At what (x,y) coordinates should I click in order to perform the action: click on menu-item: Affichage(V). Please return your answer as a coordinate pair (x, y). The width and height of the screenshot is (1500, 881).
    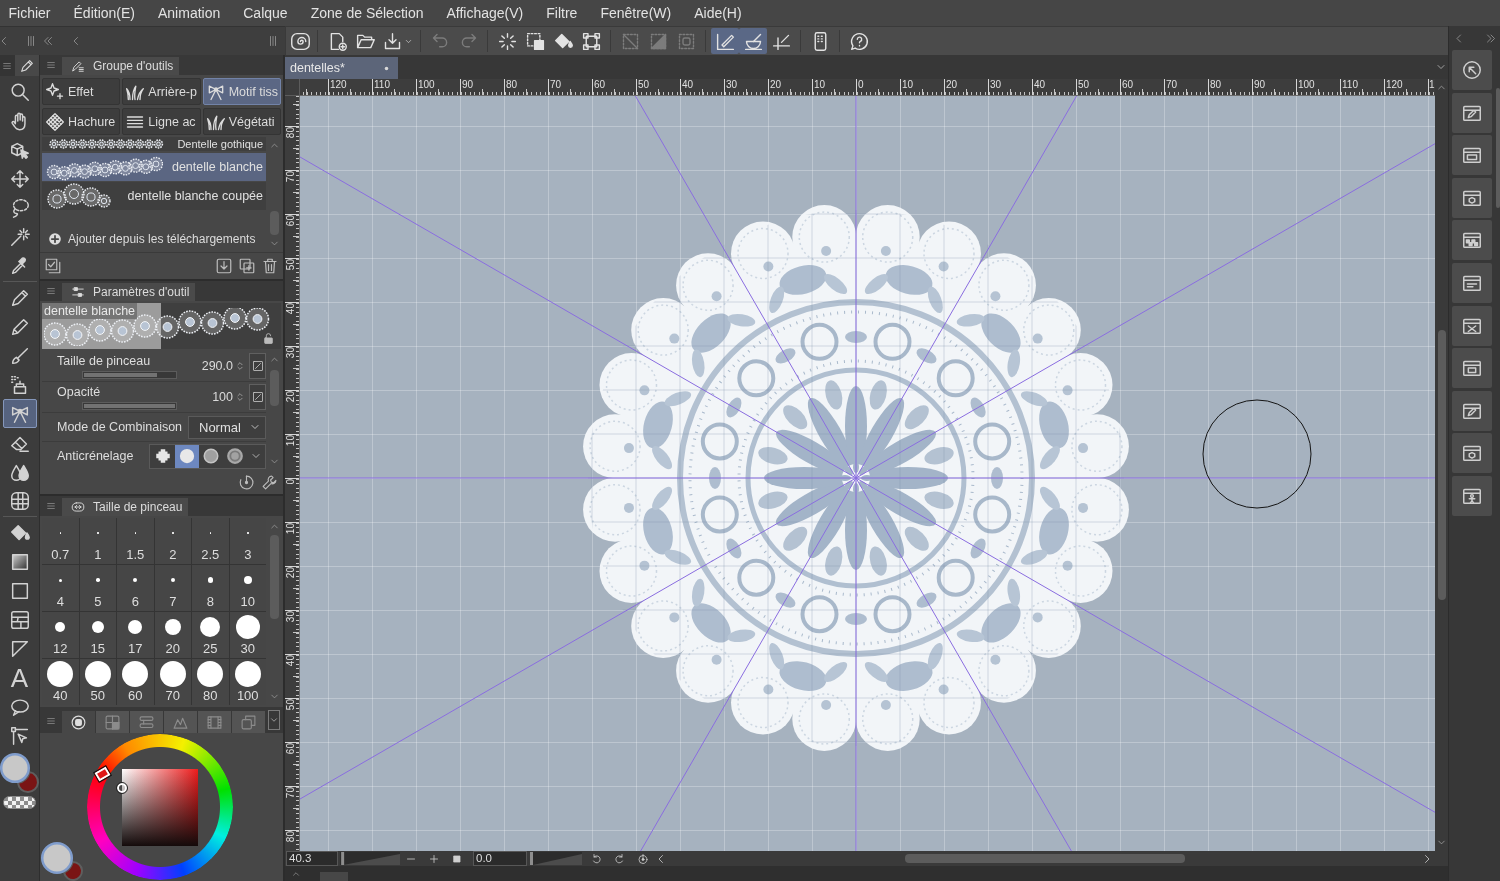
    Looking at the image, I should click on (485, 13).